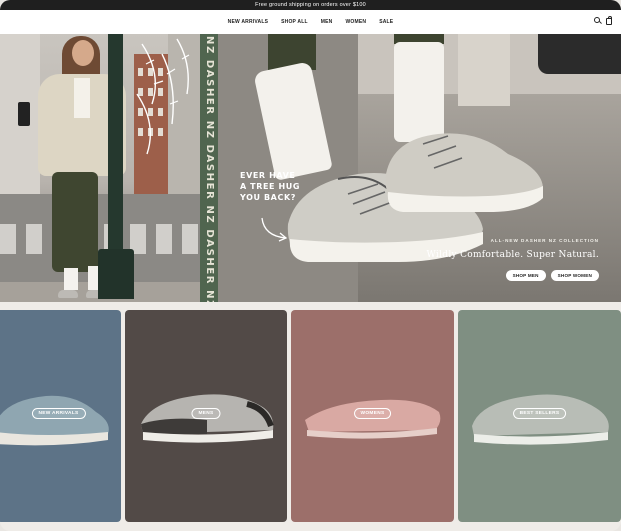  Describe the element at coordinates (327, 22) in the screenshot. I see `nav-link-men: MEN` at that location.